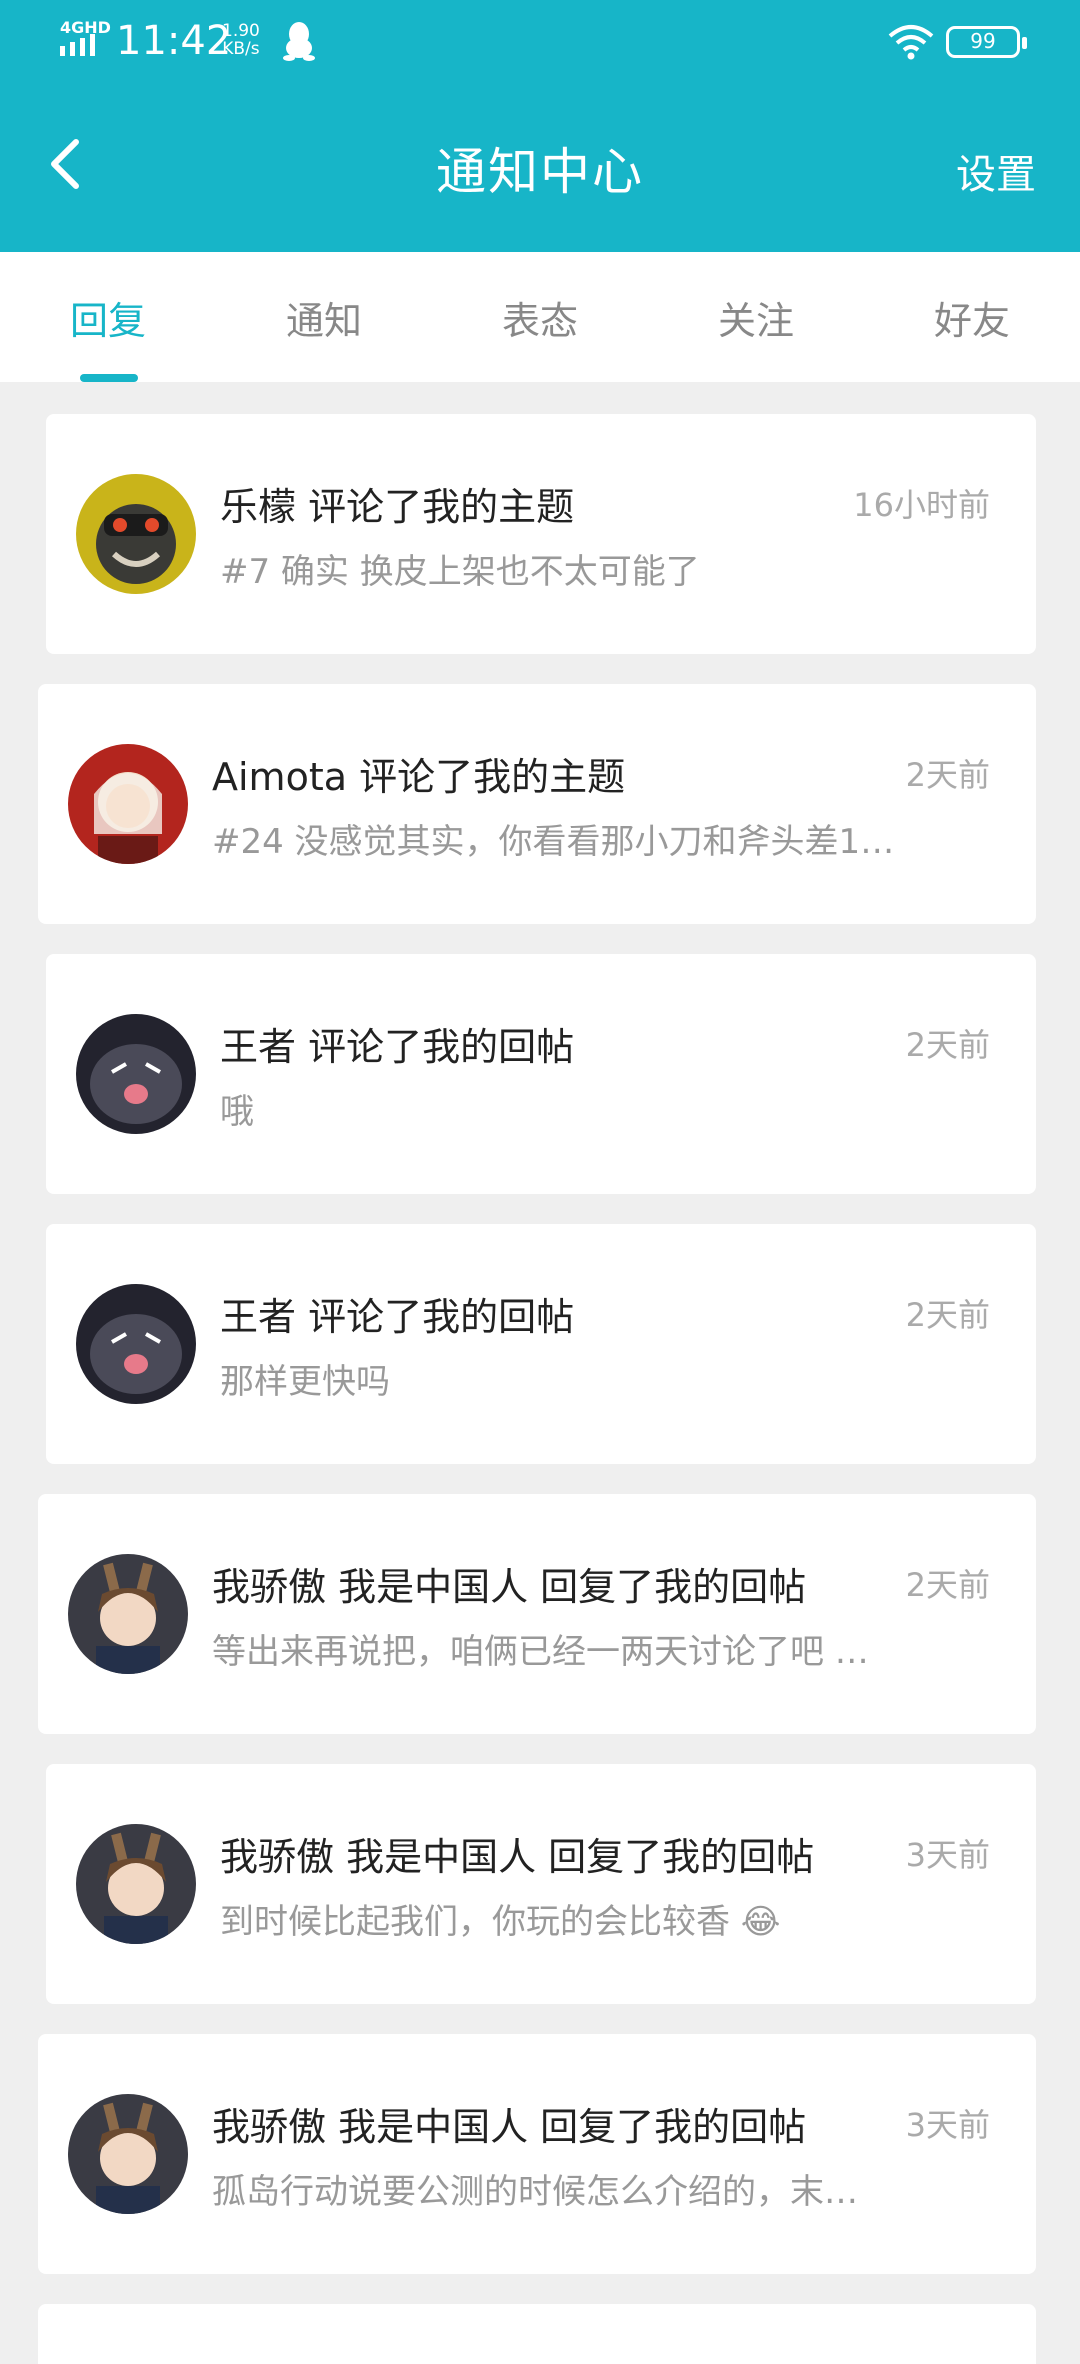  What do you see at coordinates (537, 2334) in the screenshot?
I see `notification-card-partial` at bounding box center [537, 2334].